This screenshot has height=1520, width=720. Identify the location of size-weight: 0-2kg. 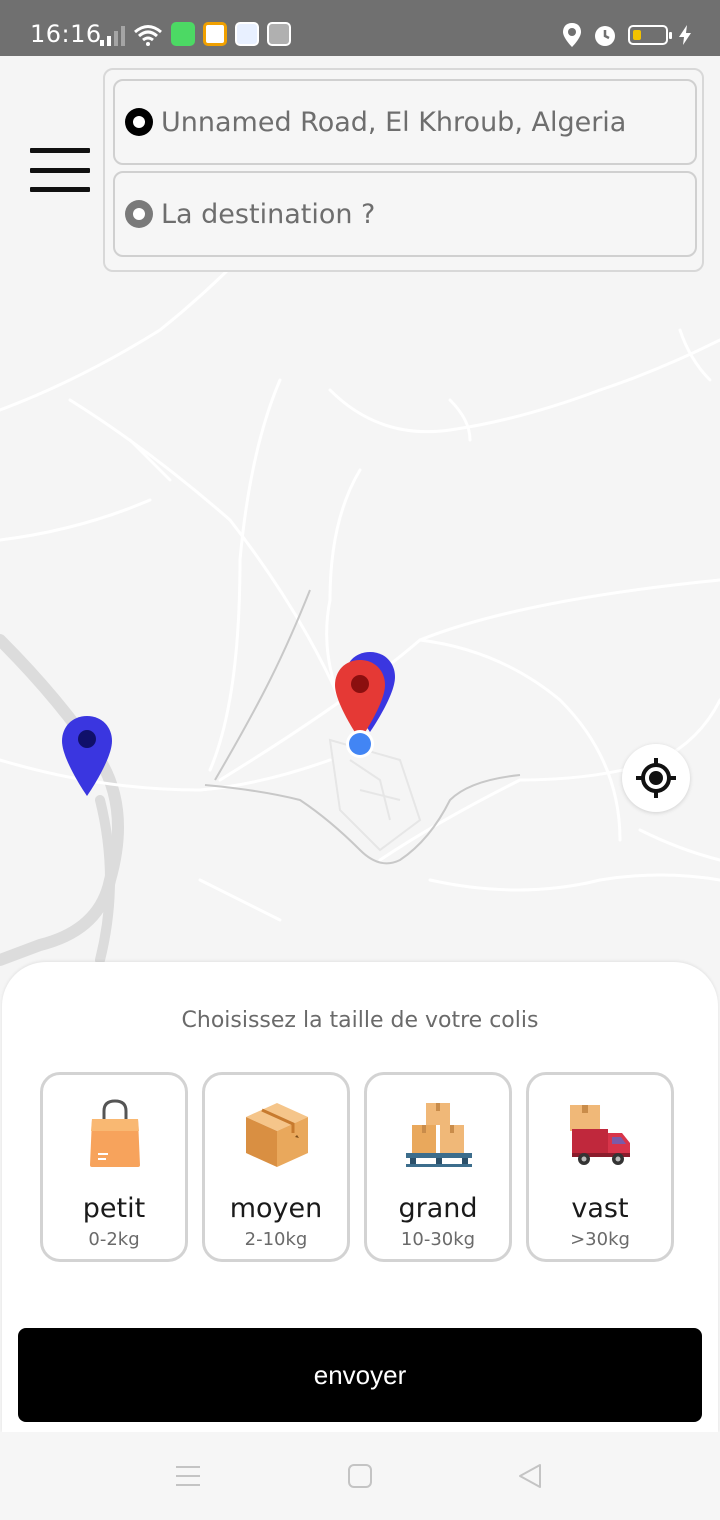
(114, 1239).